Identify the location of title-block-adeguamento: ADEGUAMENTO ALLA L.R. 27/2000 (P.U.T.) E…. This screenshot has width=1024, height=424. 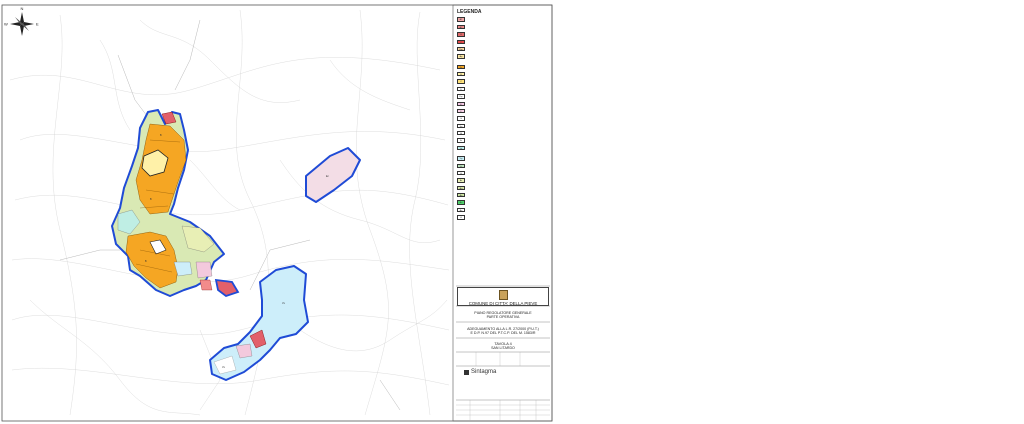
(503, 330).